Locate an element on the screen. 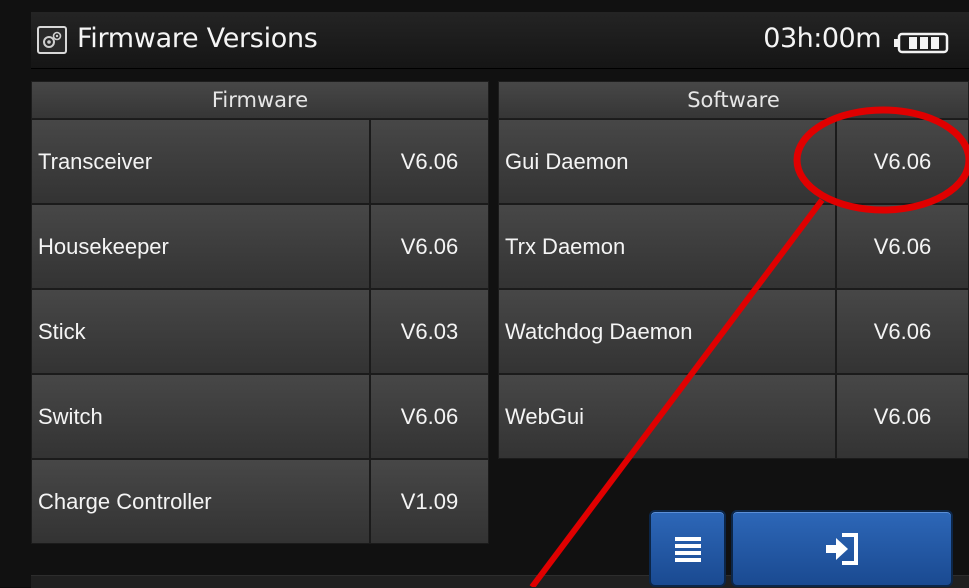 This screenshot has width=969, height=588. table-row: Switch V6.06 is located at coordinates (260, 416).